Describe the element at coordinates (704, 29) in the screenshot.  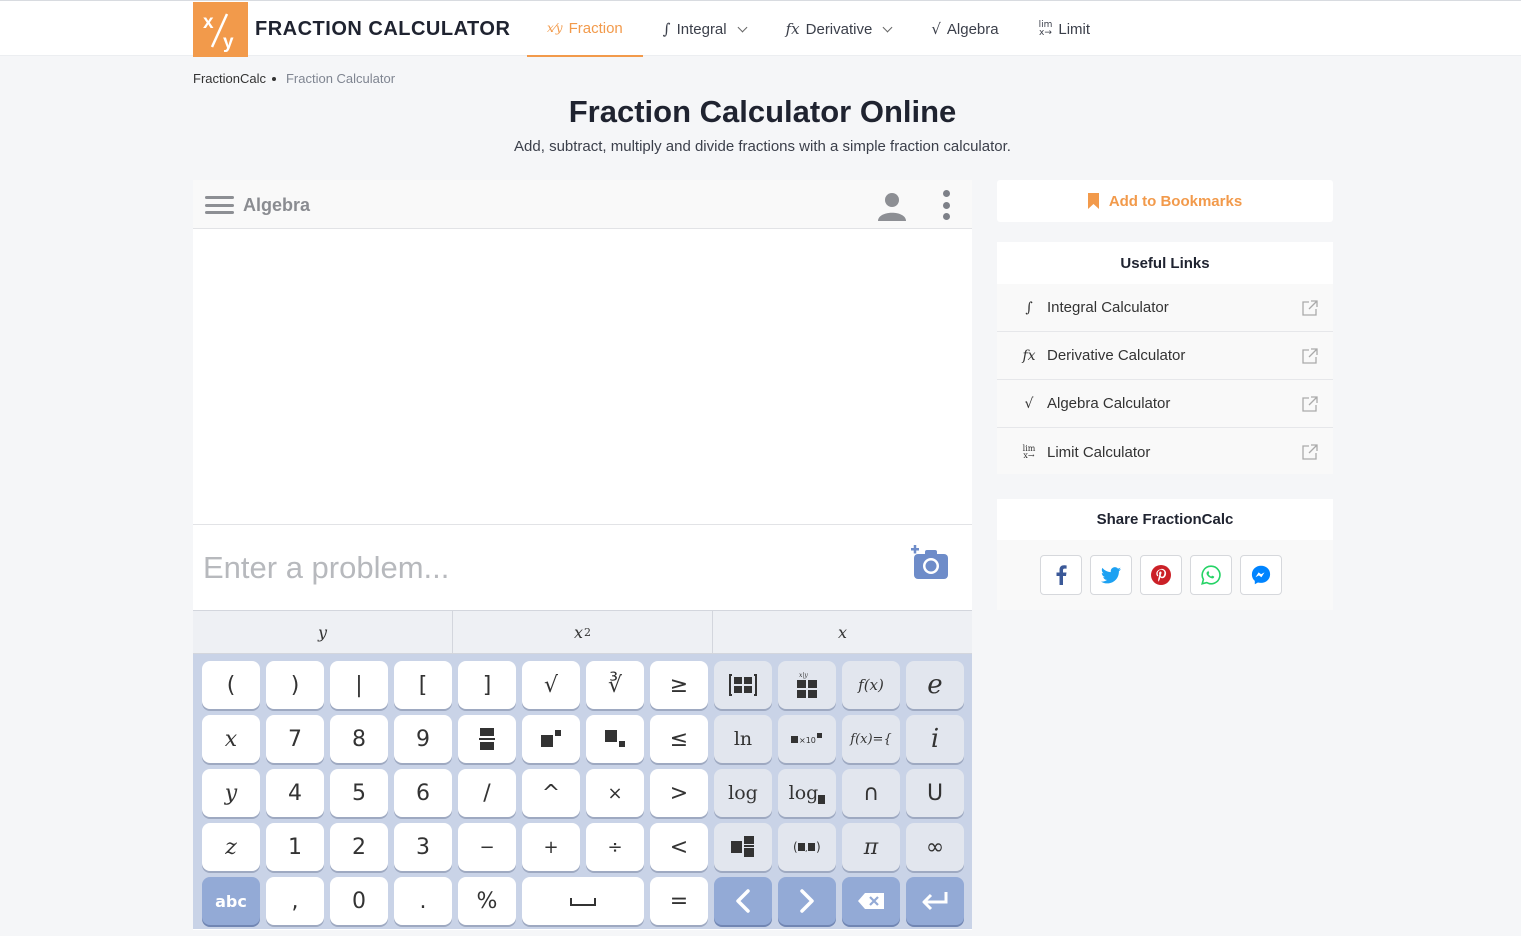
I see `nav-integral: ∫ Integral` at that location.